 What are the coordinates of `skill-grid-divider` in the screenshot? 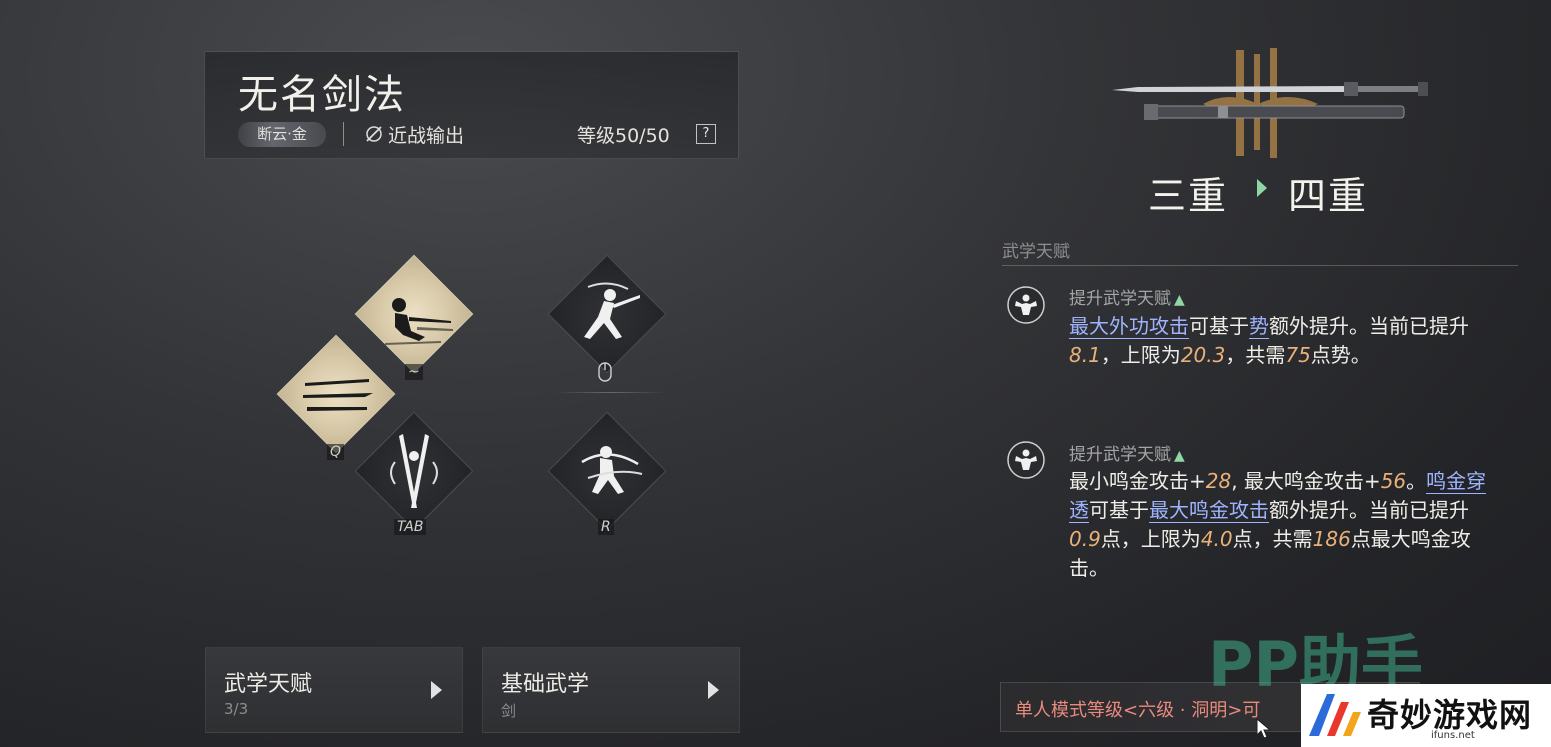 It's located at (610, 392).